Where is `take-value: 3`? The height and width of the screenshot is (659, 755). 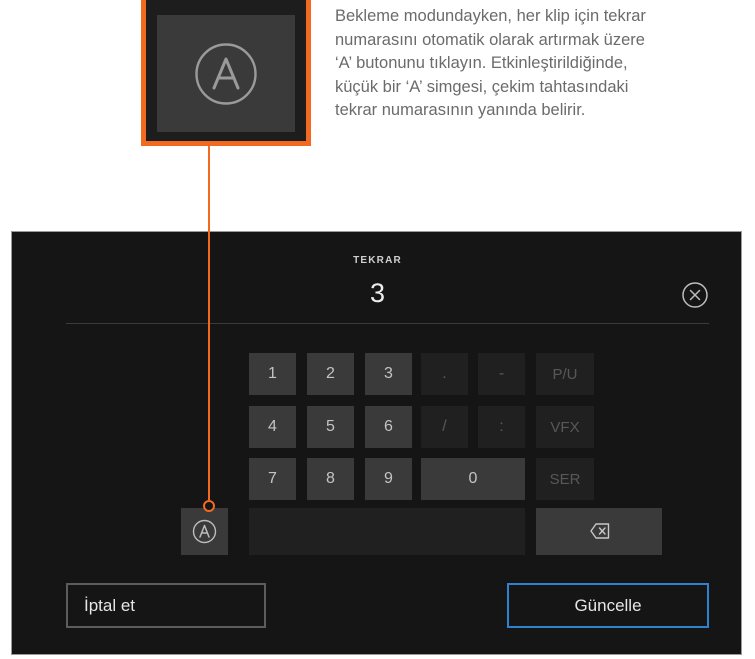
take-value: 3 is located at coordinates (377, 293).